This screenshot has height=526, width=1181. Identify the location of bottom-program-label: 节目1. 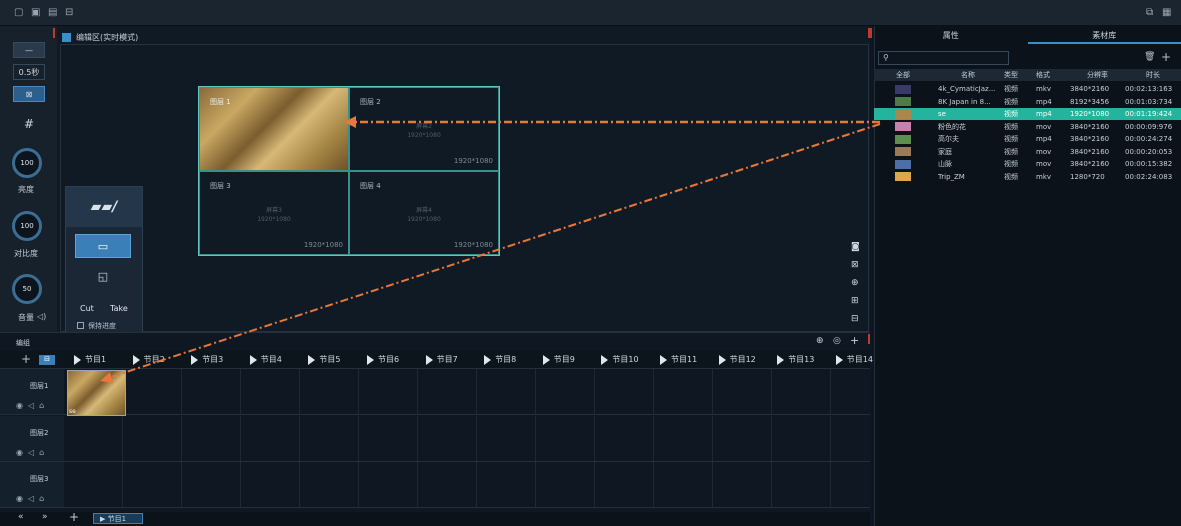
(117, 519).